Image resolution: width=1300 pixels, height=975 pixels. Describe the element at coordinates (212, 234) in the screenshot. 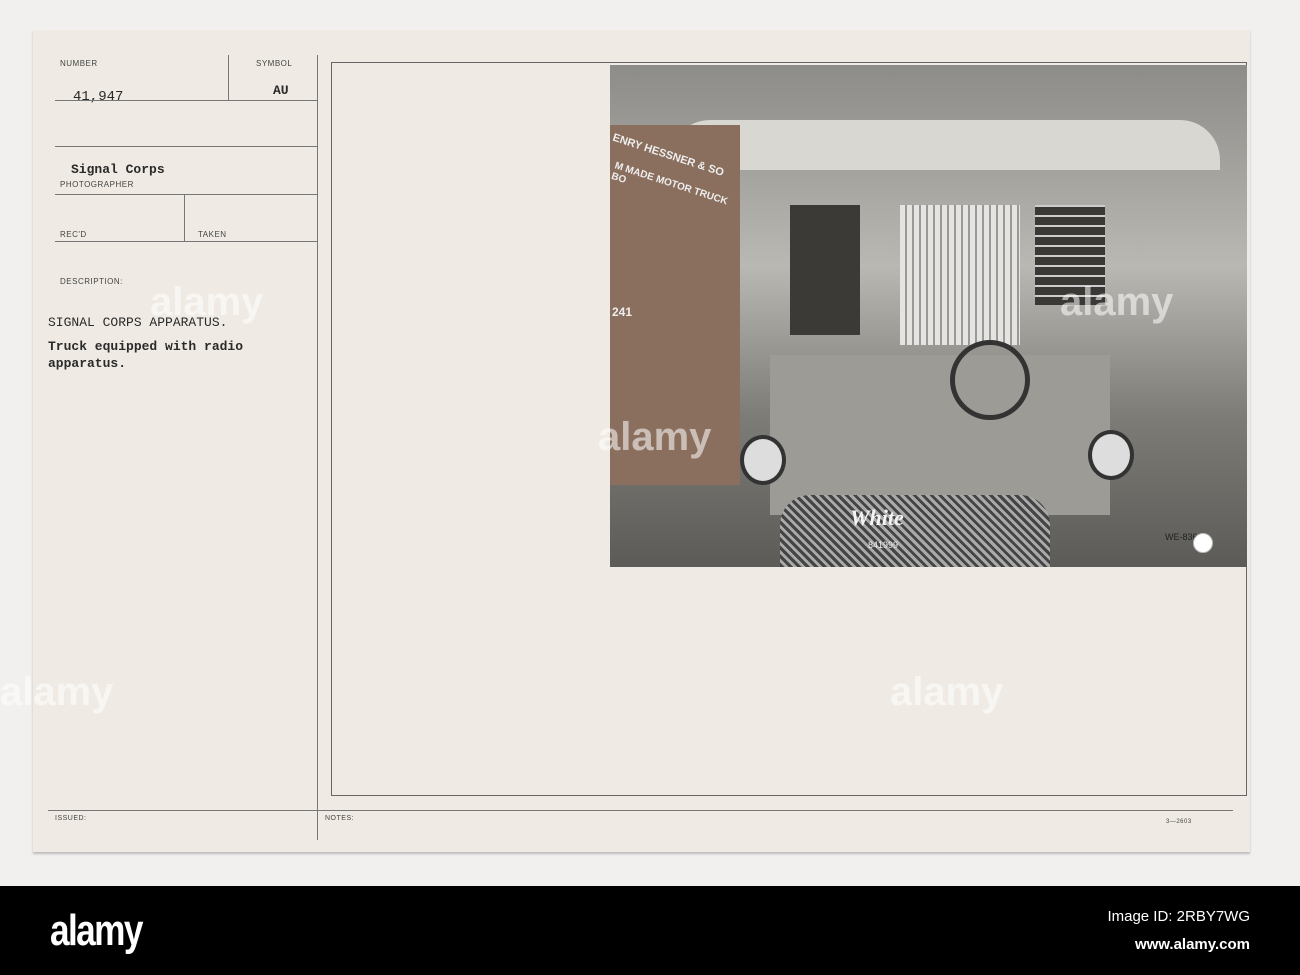

I see `taken-label: TAKEN` at that location.